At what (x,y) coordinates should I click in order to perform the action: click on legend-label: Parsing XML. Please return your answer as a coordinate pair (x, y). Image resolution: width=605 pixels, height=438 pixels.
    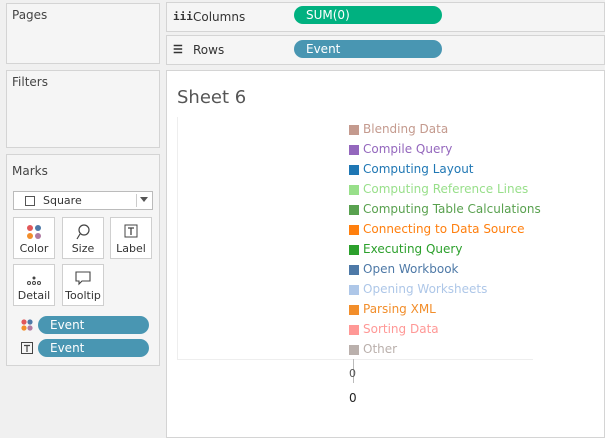
    Looking at the image, I should click on (399, 309).